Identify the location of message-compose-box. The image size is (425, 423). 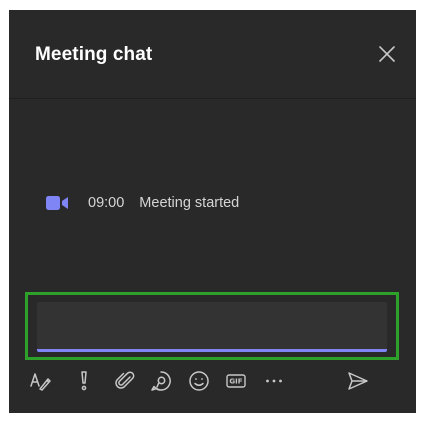
(212, 327).